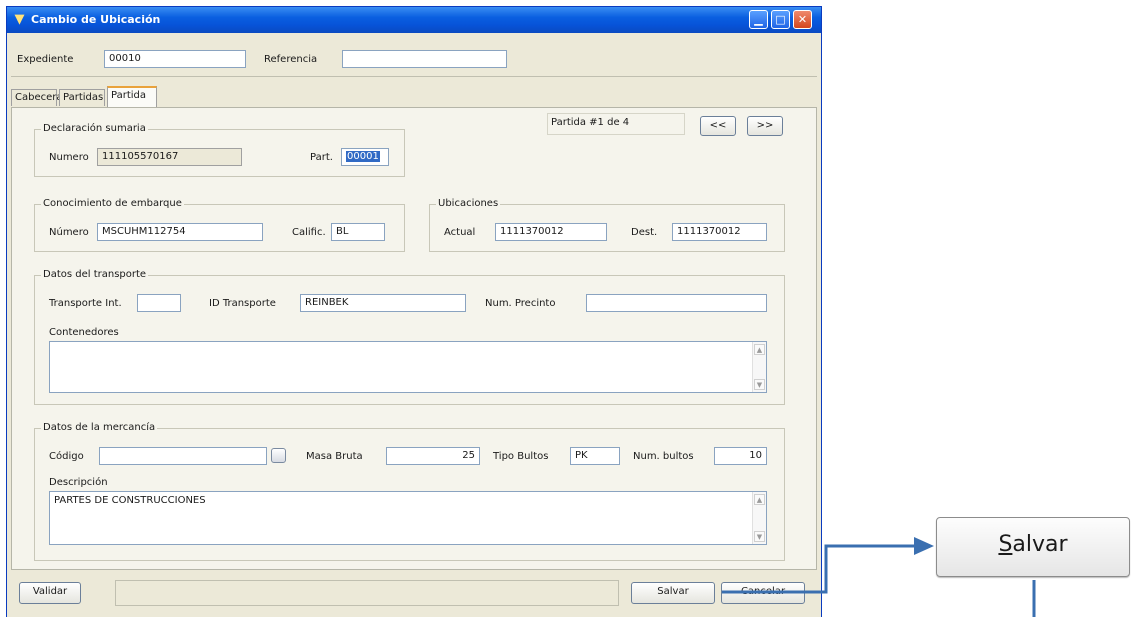 The width and height of the screenshot is (1132, 617). I want to click on callout-arrow-line, so click(820, 569).